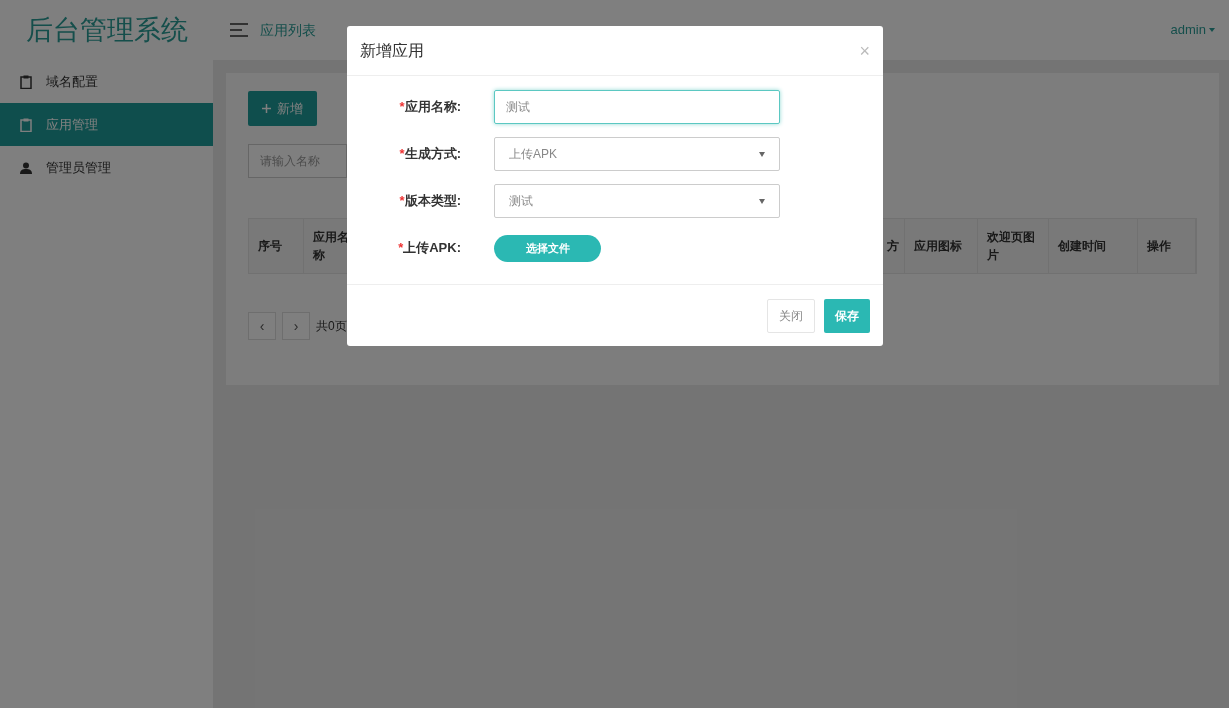 The height and width of the screenshot is (708, 1229). Describe the element at coordinates (938, 246) in the screenshot. I see `column-header: 应用图标` at that location.